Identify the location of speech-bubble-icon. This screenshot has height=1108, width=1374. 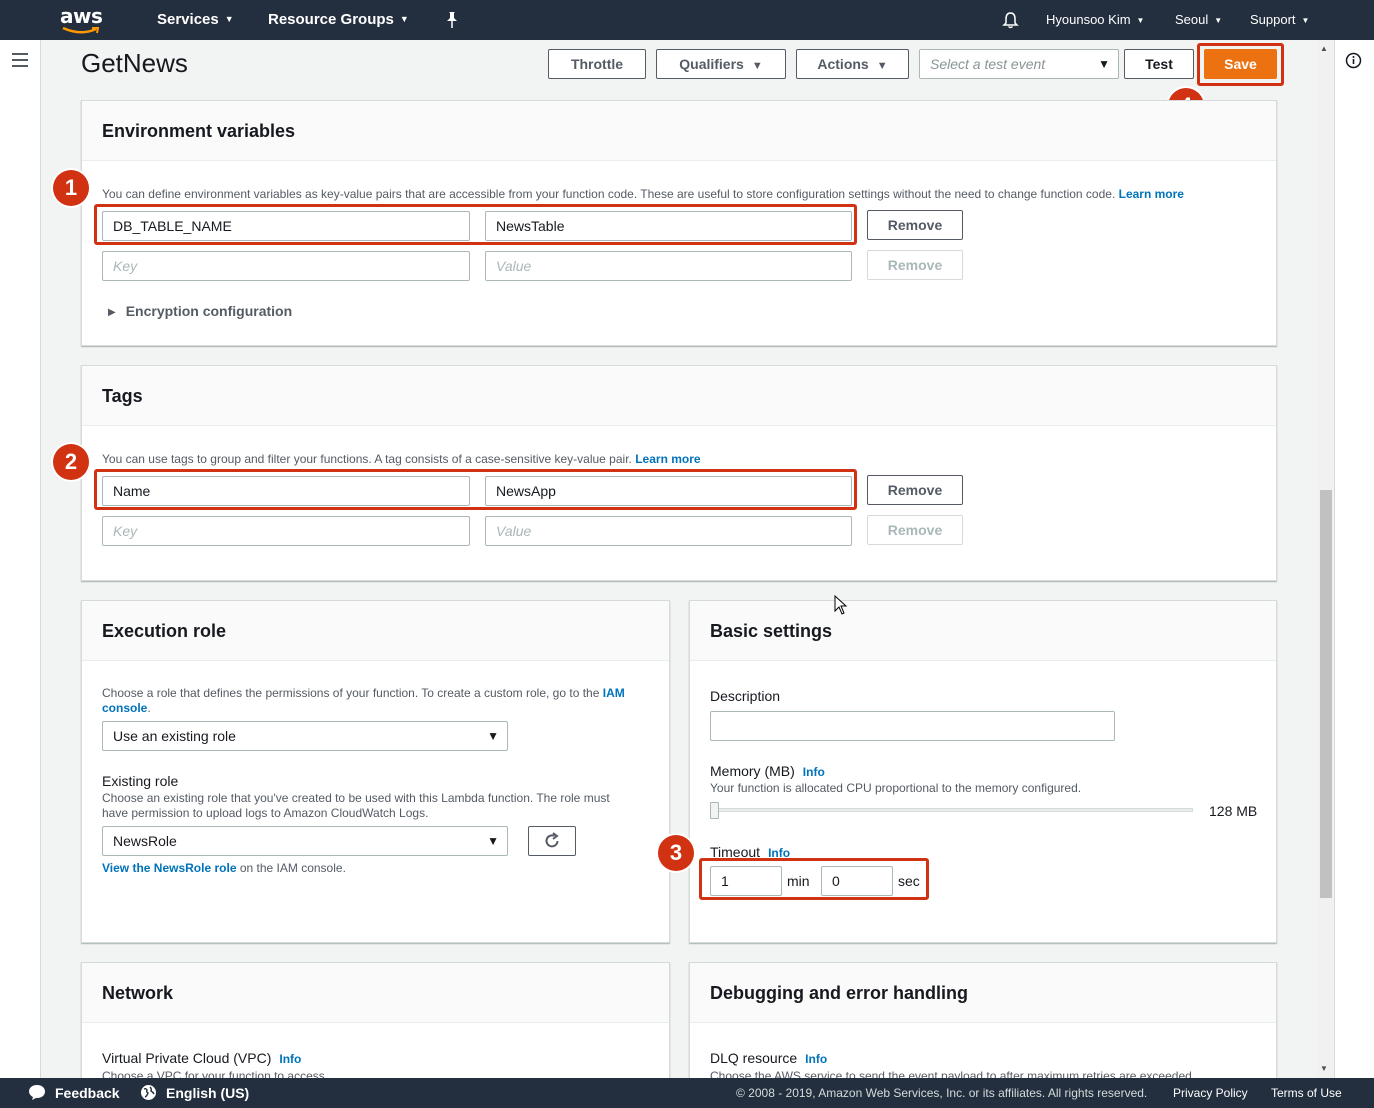
(37, 1092).